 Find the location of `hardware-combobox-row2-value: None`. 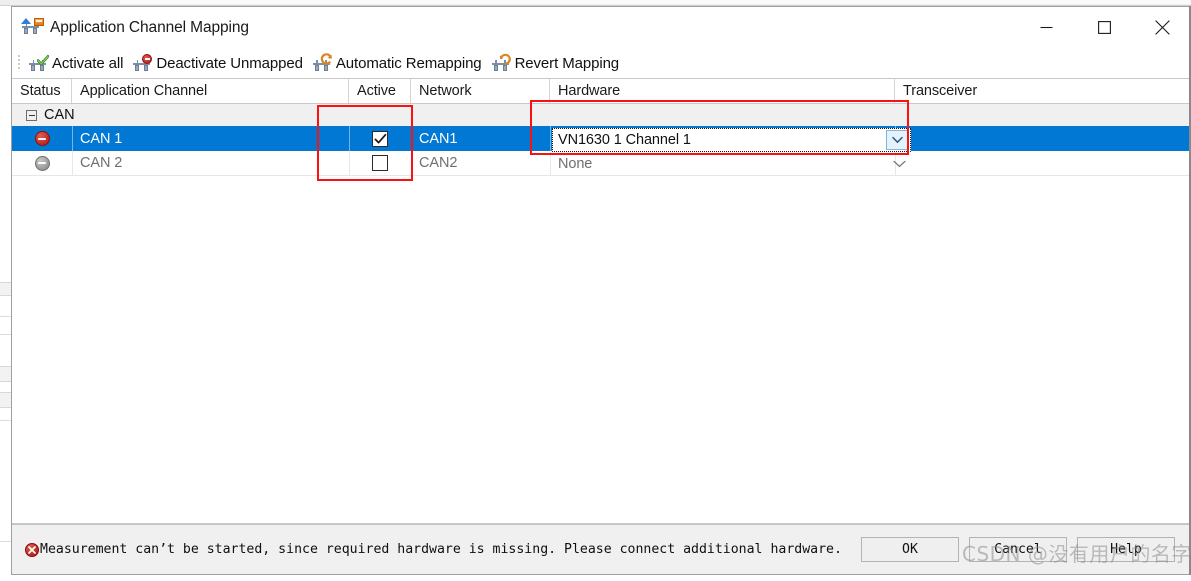

hardware-combobox-row2-value: None is located at coordinates (575, 164).